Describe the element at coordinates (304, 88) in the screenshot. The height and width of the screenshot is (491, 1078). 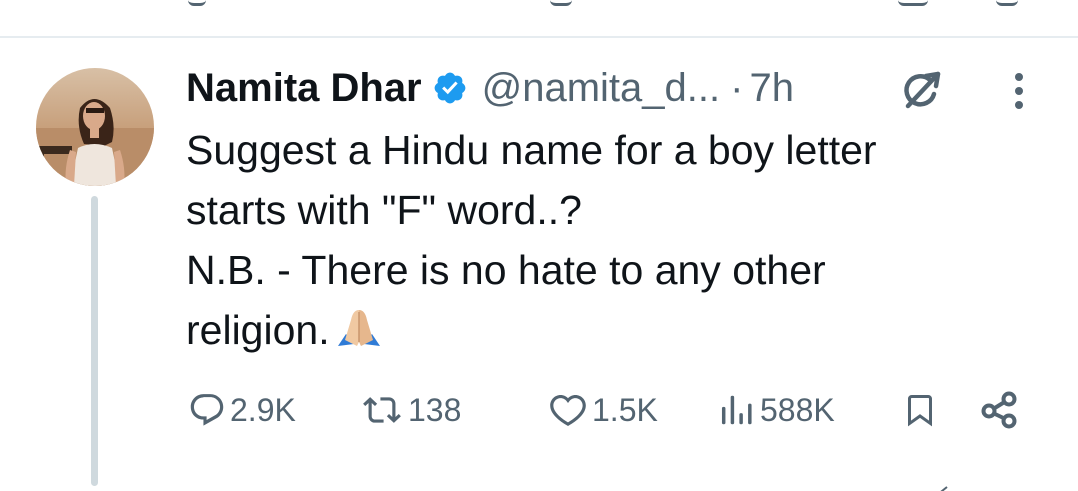
I see `author-name: Namita Dhar` at that location.